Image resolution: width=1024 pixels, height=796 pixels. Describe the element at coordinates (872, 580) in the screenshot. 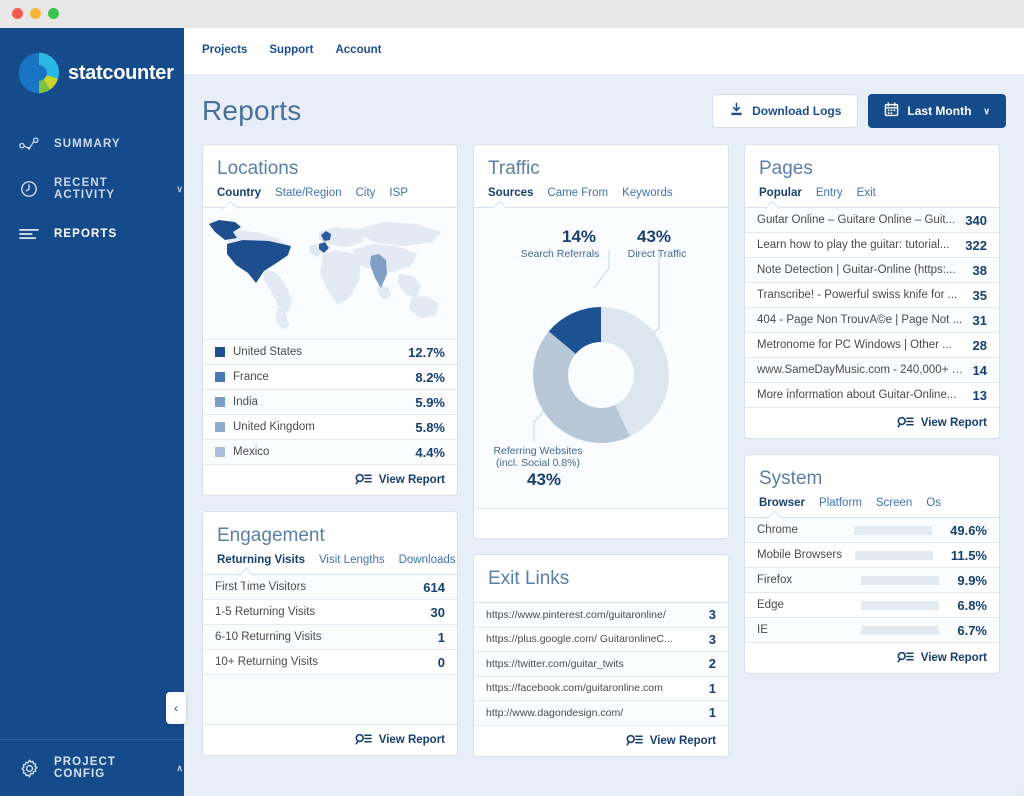

I see `table-row: Firefox 9.9%` at that location.